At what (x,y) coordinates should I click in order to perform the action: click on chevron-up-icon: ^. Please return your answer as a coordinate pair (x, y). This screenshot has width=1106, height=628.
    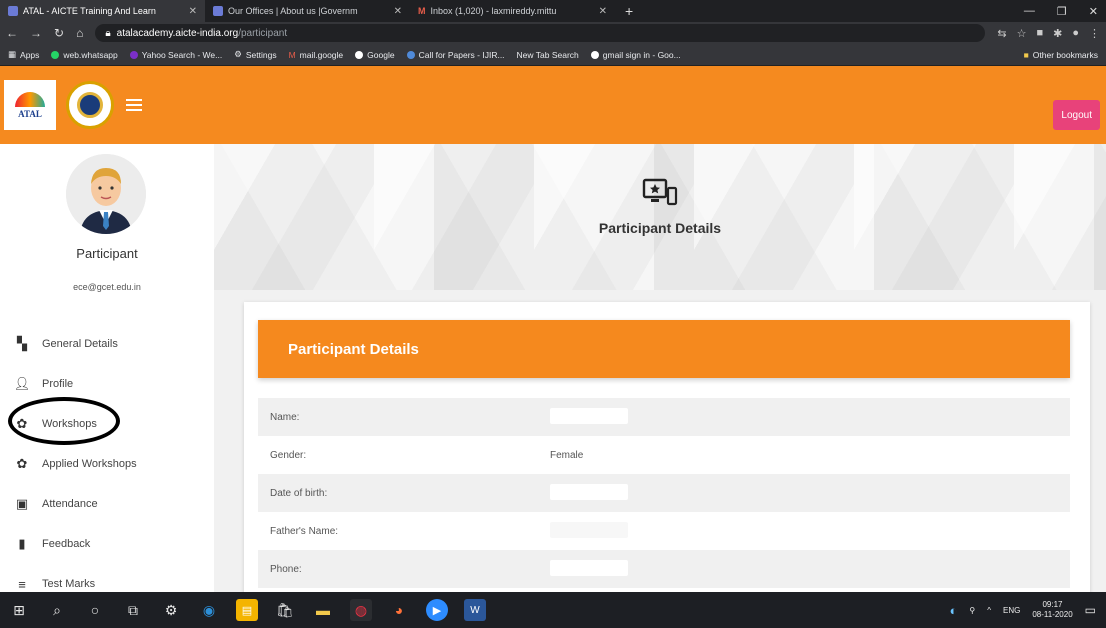
    Looking at the image, I should click on (989, 610).